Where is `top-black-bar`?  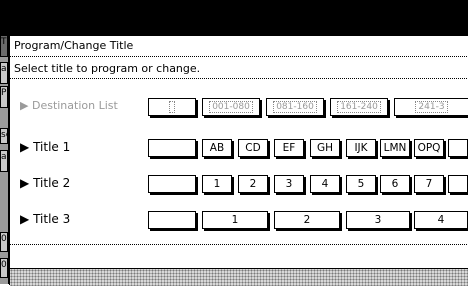 top-black-bar is located at coordinates (234, 17).